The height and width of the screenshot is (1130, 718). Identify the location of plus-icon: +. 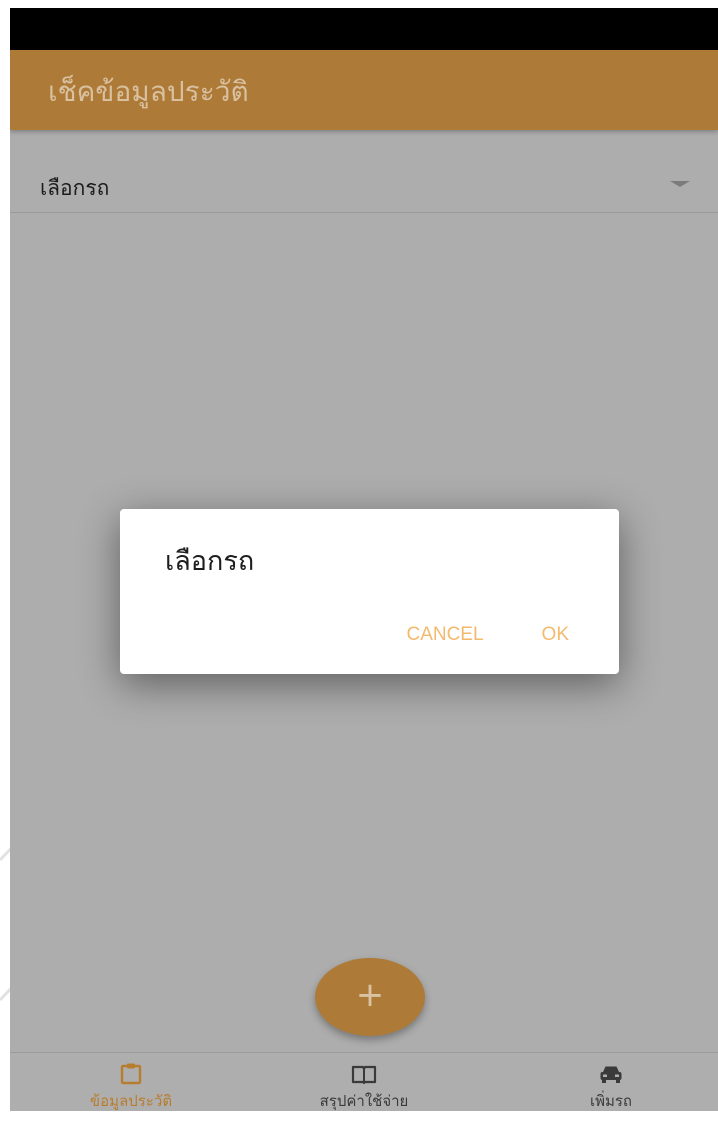
(370, 995).